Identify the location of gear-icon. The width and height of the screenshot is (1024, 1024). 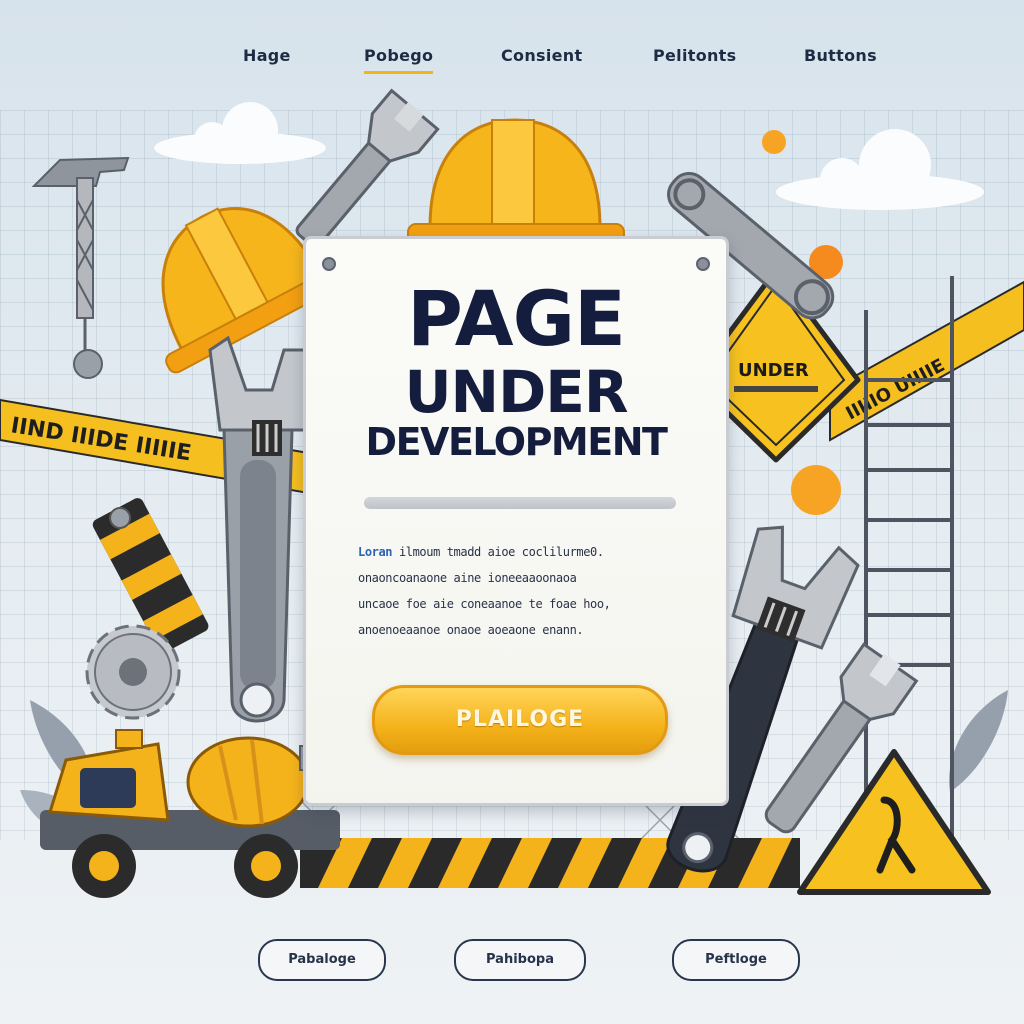
(133, 672).